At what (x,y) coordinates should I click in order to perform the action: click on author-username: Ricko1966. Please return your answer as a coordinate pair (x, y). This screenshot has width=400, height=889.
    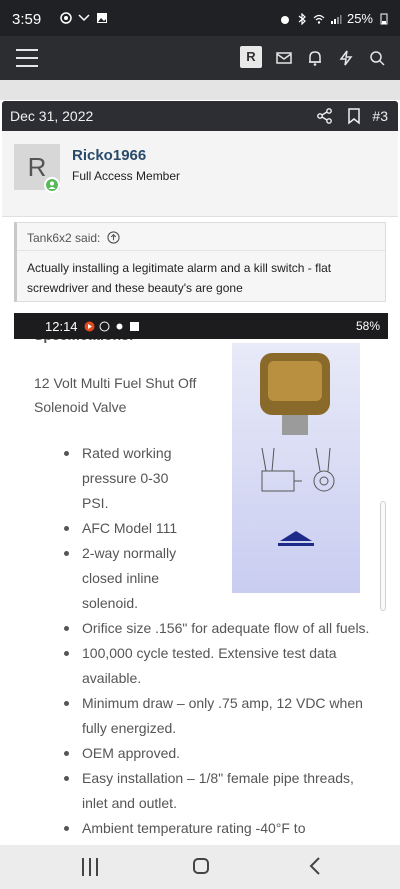
    Looking at the image, I should click on (109, 155).